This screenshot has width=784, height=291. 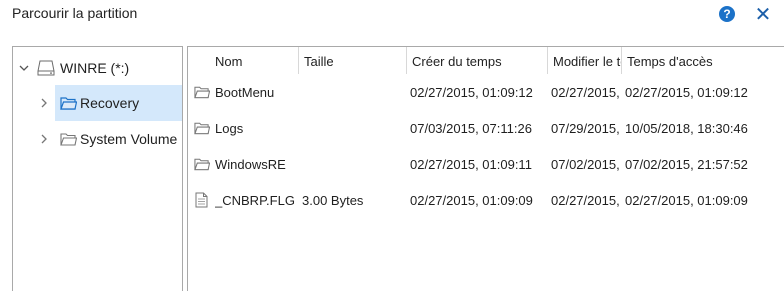 What do you see at coordinates (585, 200) in the screenshot?
I see `modified-time: 02/27/2015, 01:09:09` at bounding box center [585, 200].